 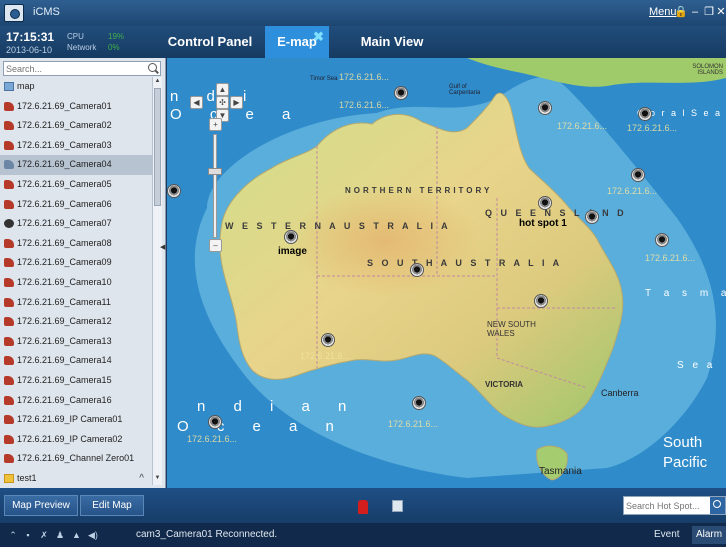 I want to click on alarm-light-icon, so click(x=363, y=507).